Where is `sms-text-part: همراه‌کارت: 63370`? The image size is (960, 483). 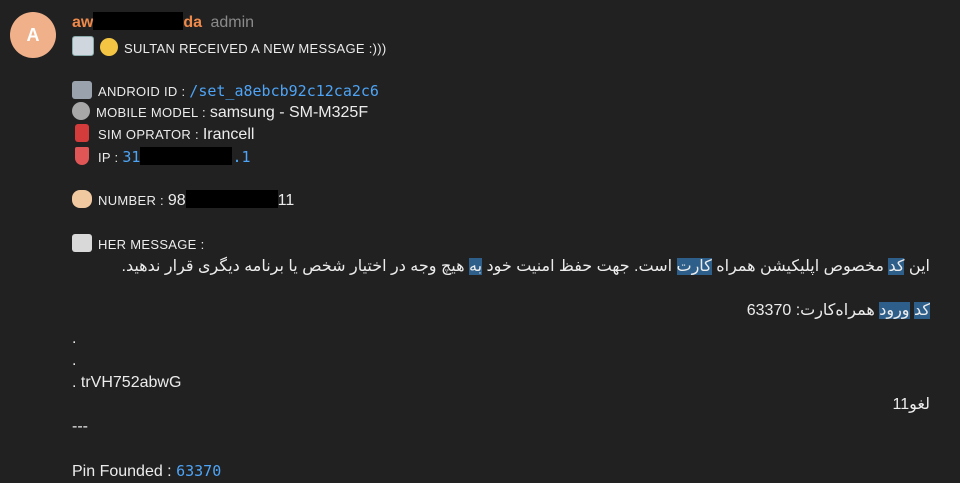
sms-text-part: همراه‌کارت: 63370 is located at coordinates (813, 310).